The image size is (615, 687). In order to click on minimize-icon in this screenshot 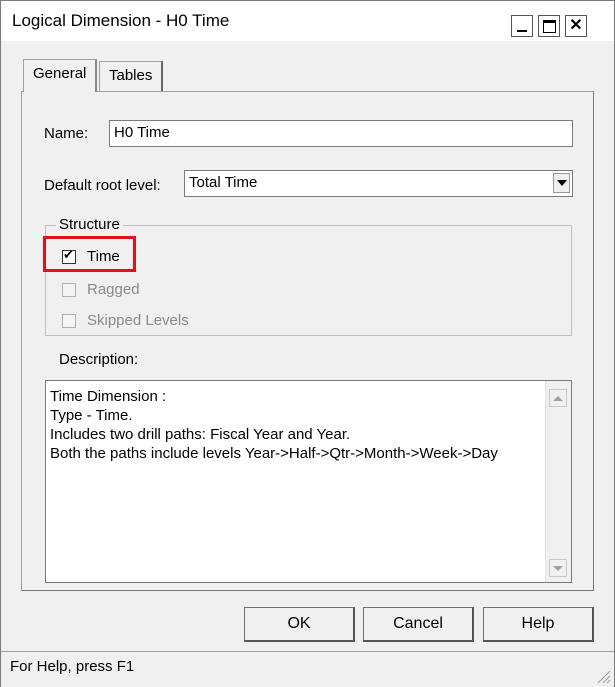, I will do `click(522, 31)`.